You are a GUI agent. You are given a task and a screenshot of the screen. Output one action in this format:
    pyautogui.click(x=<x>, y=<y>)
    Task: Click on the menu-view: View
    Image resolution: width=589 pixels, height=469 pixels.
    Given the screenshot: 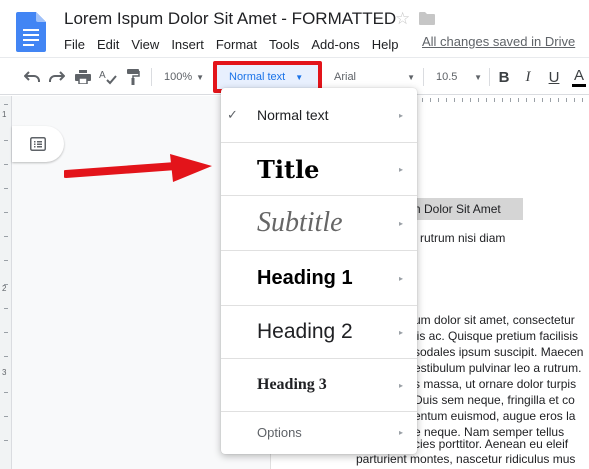 What is the action you would take?
    pyautogui.click(x=145, y=45)
    